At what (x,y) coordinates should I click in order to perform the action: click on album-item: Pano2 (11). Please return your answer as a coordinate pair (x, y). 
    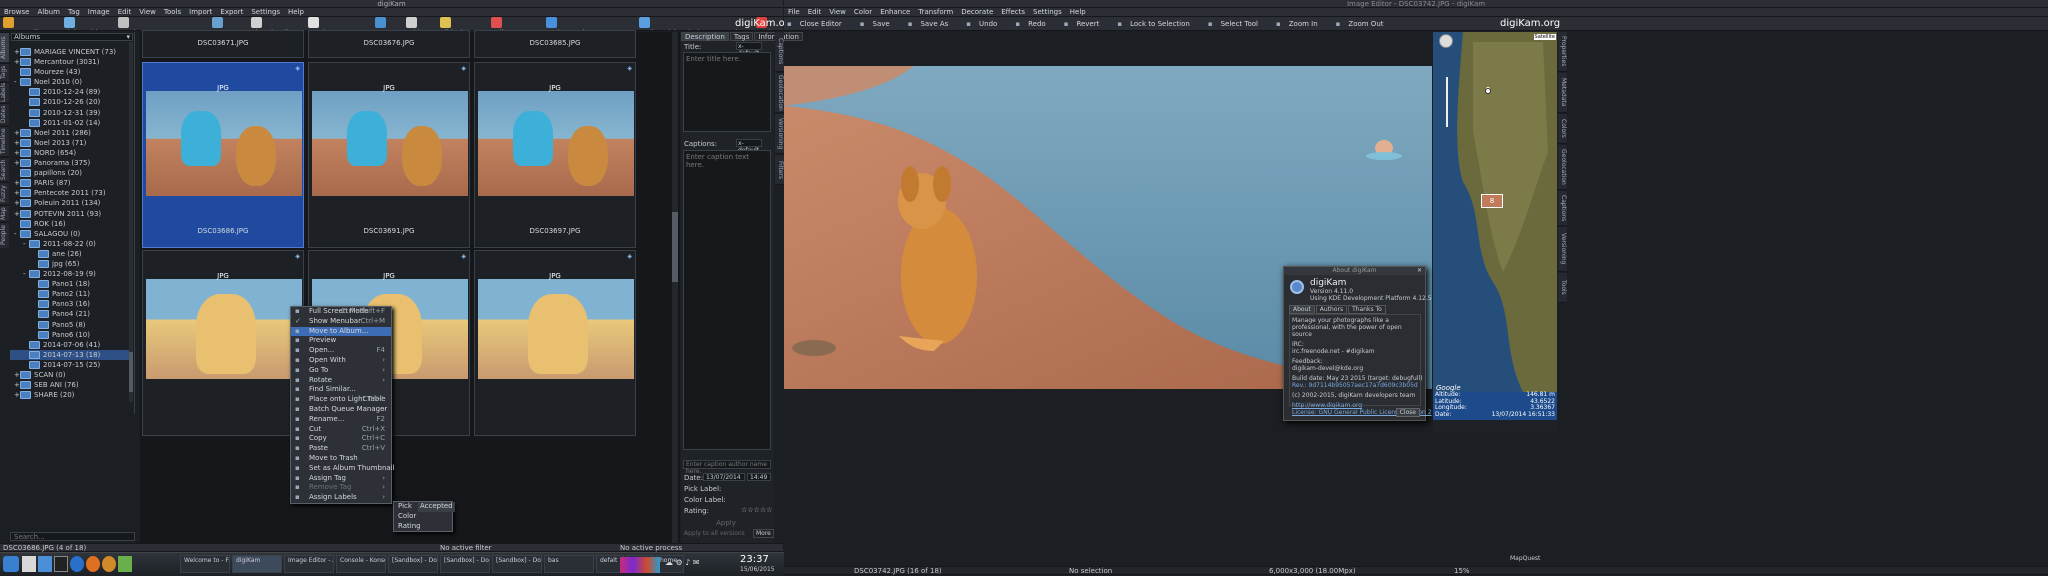
    Looking at the image, I should click on (70, 294).